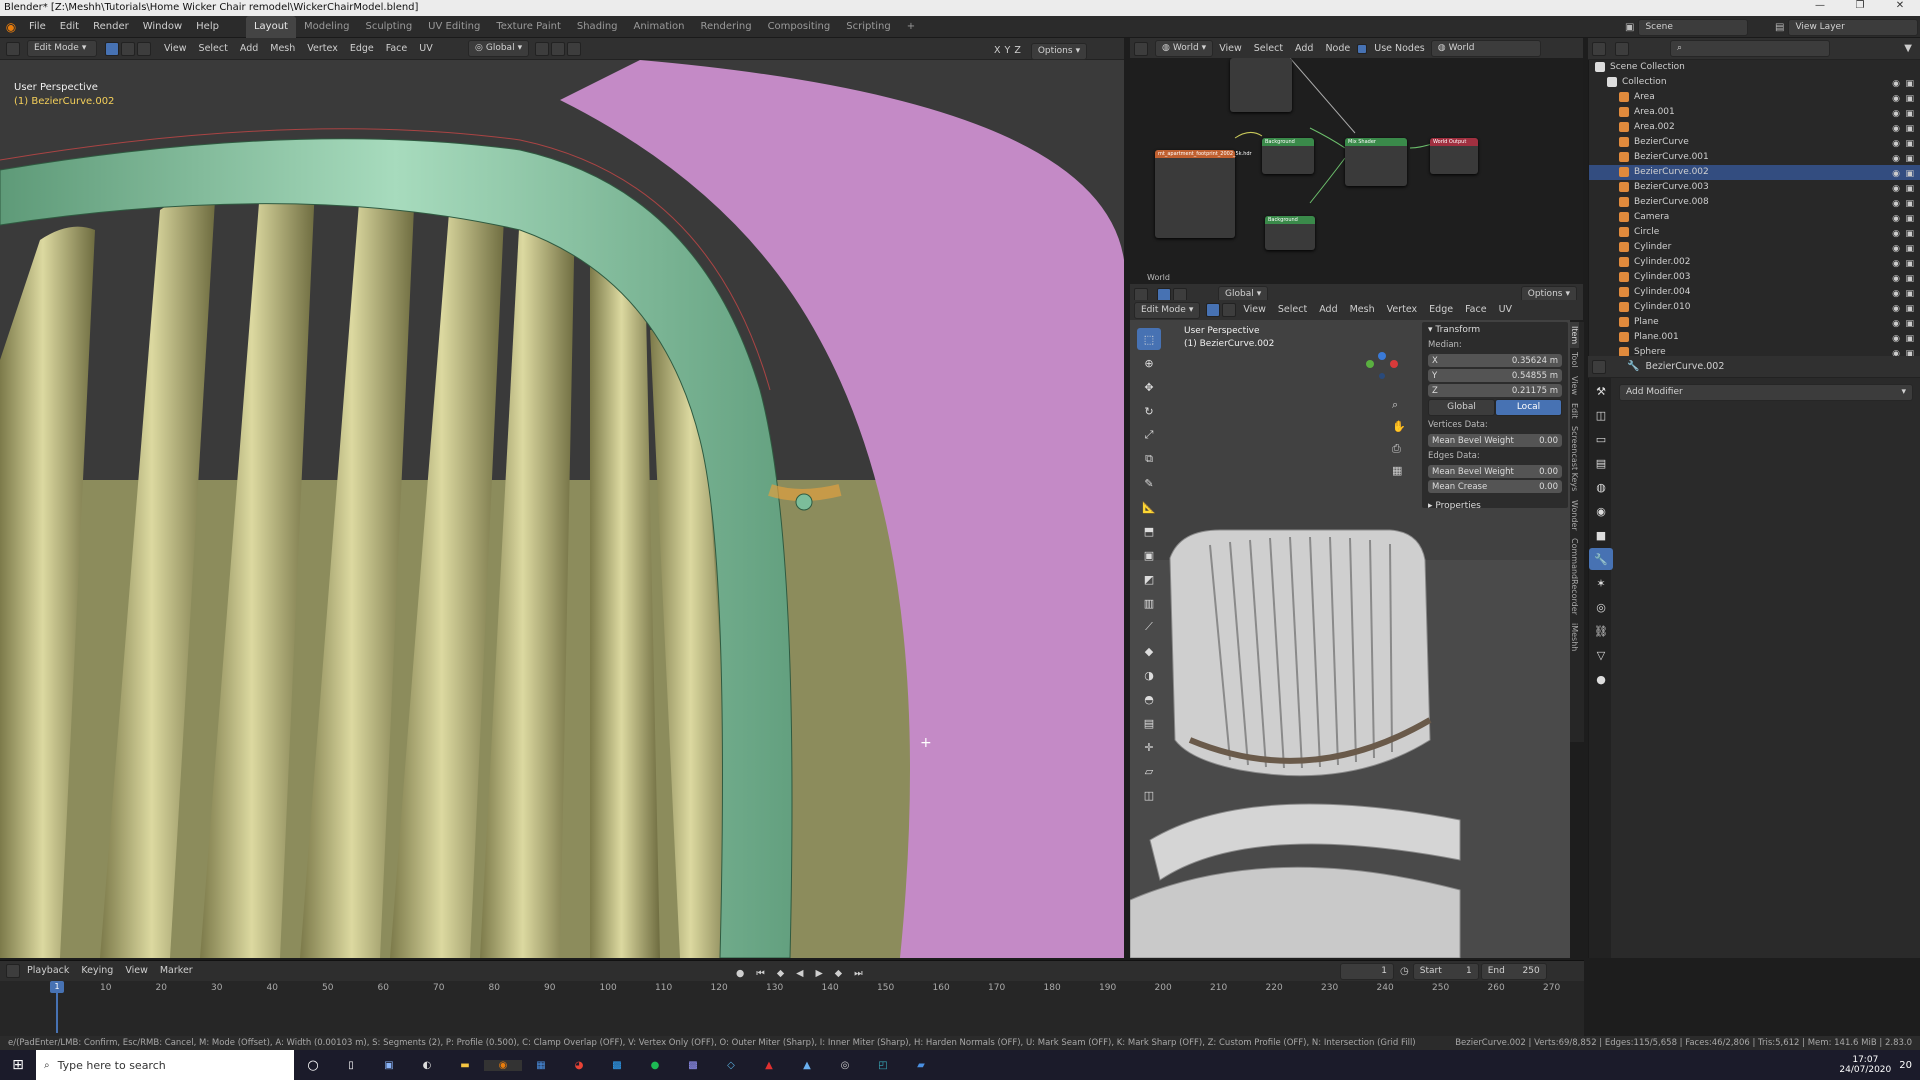  What do you see at coordinates (327, 27) in the screenshot?
I see `tab-modeling: Modeling` at bounding box center [327, 27].